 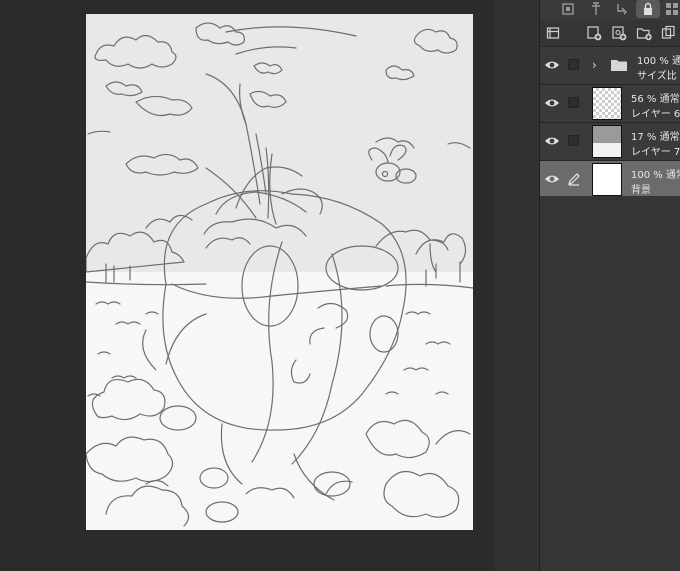 I want to click on layer-opacity-blend: 56 % 通常, so click(x=655, y=99).